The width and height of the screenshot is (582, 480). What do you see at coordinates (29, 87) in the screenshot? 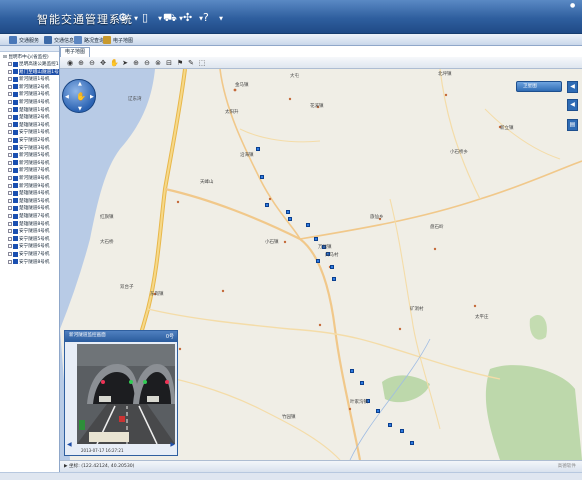
I see `tree-item: 新河隧道2号机` at bounding box center [29, 87].